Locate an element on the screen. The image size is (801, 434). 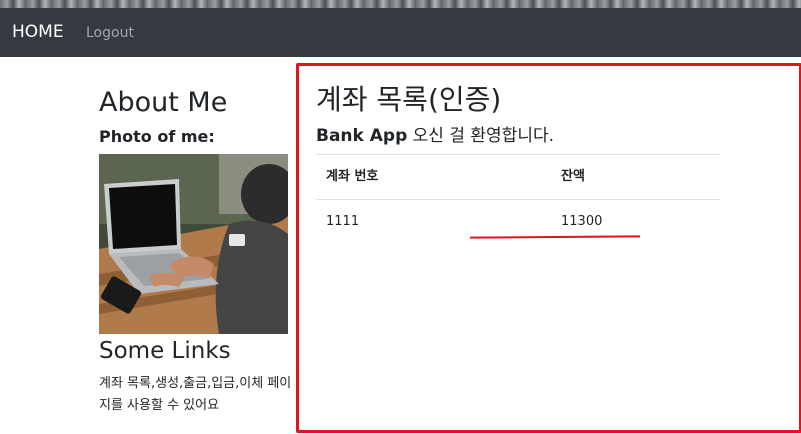
photo-label: Photo of me: is located at coordinates (157, 136).